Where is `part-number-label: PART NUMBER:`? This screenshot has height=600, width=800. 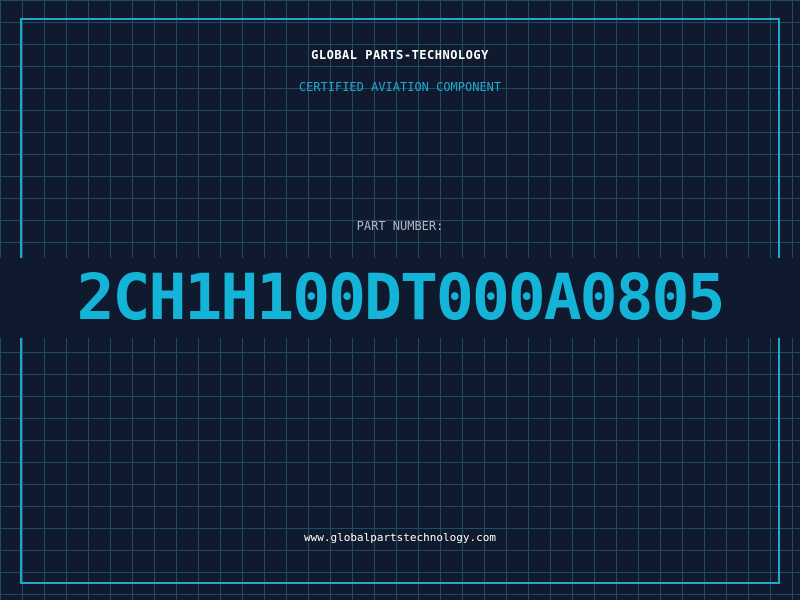
part-number-label: PART NUMBER: is located at coordinates (400, 226).